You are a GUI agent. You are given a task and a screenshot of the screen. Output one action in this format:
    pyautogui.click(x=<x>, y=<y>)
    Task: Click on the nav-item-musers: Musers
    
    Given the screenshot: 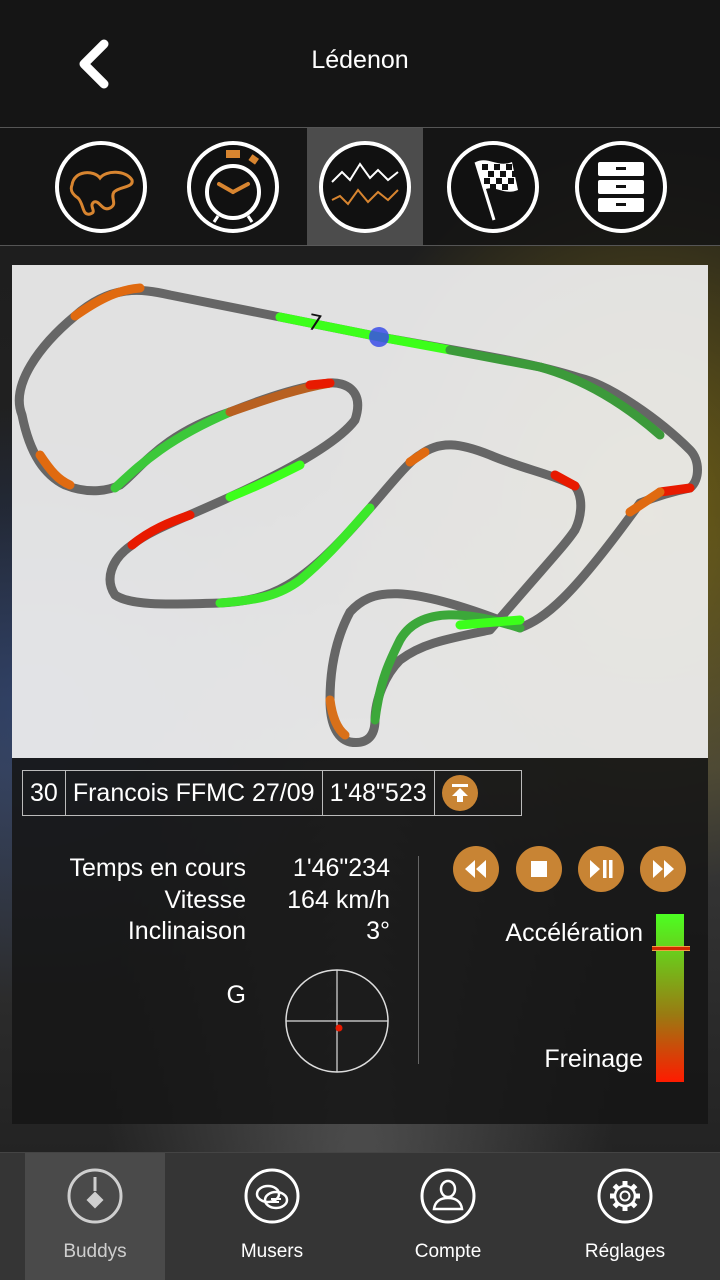 What is the action you would take?
    pyautogui.click(x=272, y=1216)
    